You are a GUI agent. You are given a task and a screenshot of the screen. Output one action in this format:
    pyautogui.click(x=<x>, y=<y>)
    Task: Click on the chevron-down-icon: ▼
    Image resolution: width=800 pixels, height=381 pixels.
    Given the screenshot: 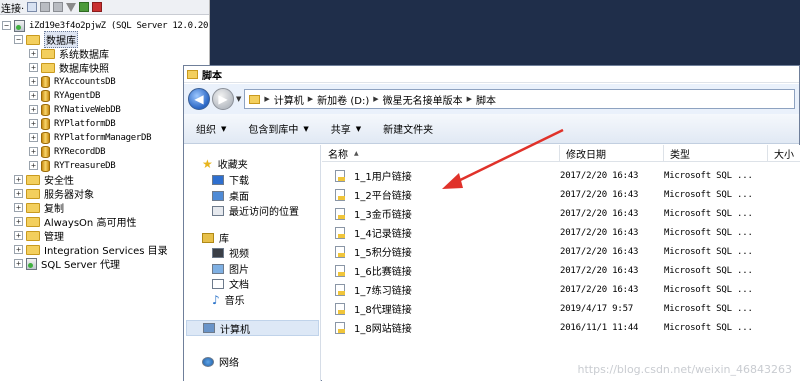 What is the action you would take?
    pyautogui.click(x=358, y=128)
    